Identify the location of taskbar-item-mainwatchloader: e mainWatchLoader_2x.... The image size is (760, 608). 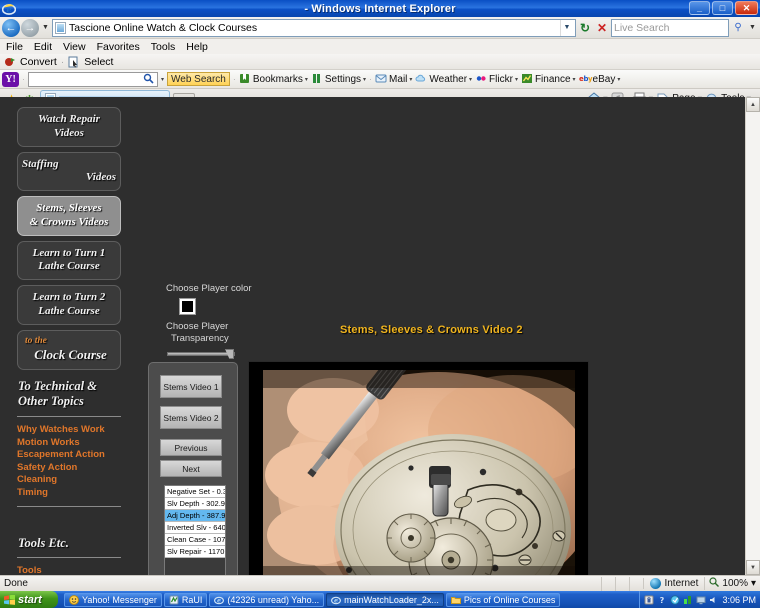
(385, 599).